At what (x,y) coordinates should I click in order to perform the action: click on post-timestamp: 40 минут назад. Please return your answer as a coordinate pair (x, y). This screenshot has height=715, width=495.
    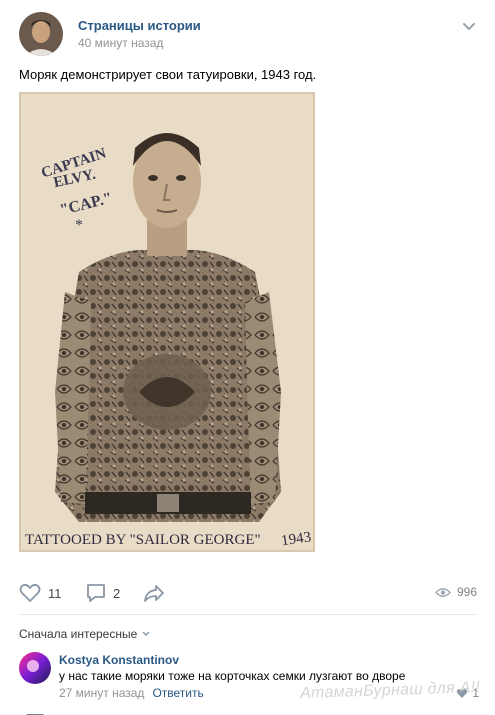
    Looking at the image, I should click on (120, 43).